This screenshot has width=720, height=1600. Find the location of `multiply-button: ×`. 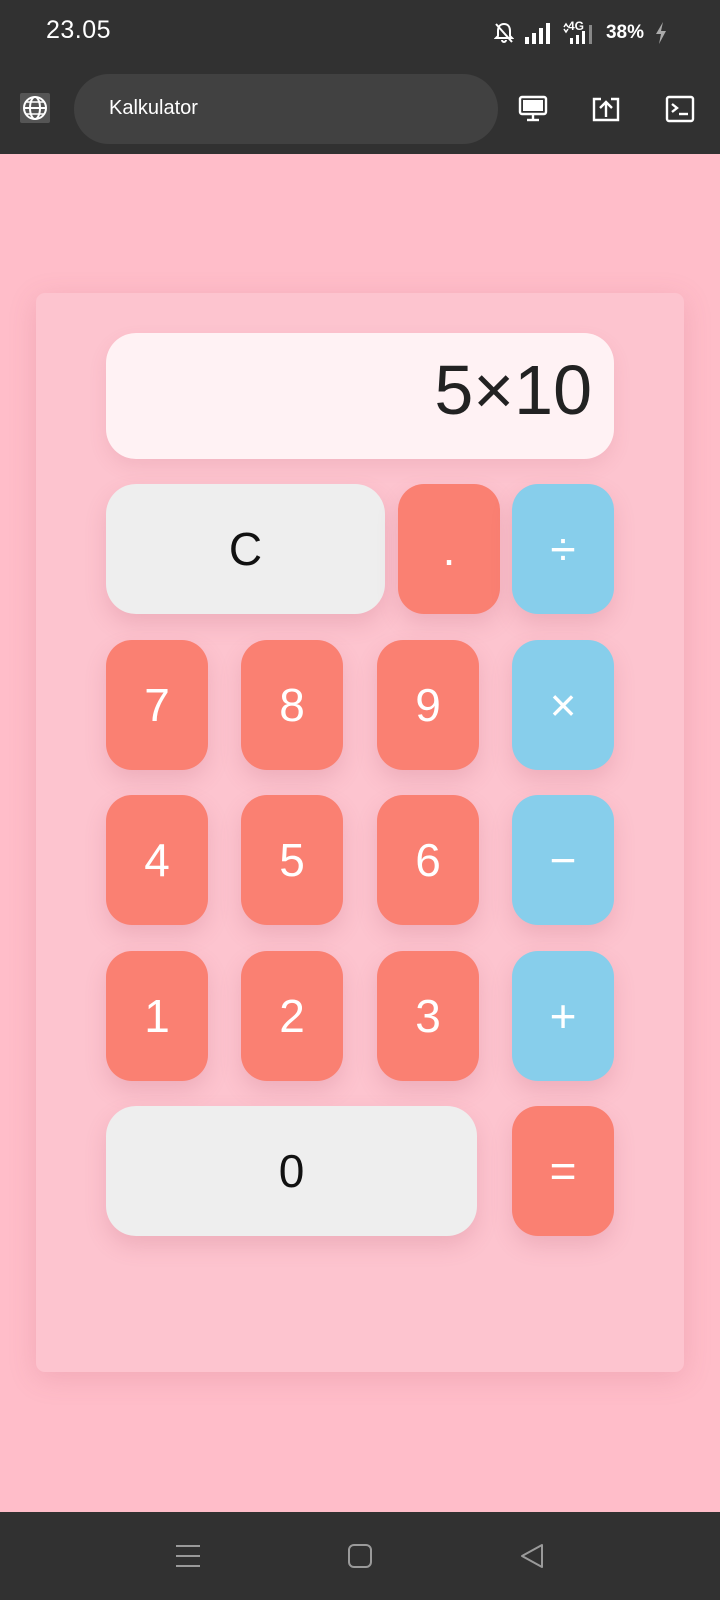

multiply-button: × is located at coordinates (563, 705).